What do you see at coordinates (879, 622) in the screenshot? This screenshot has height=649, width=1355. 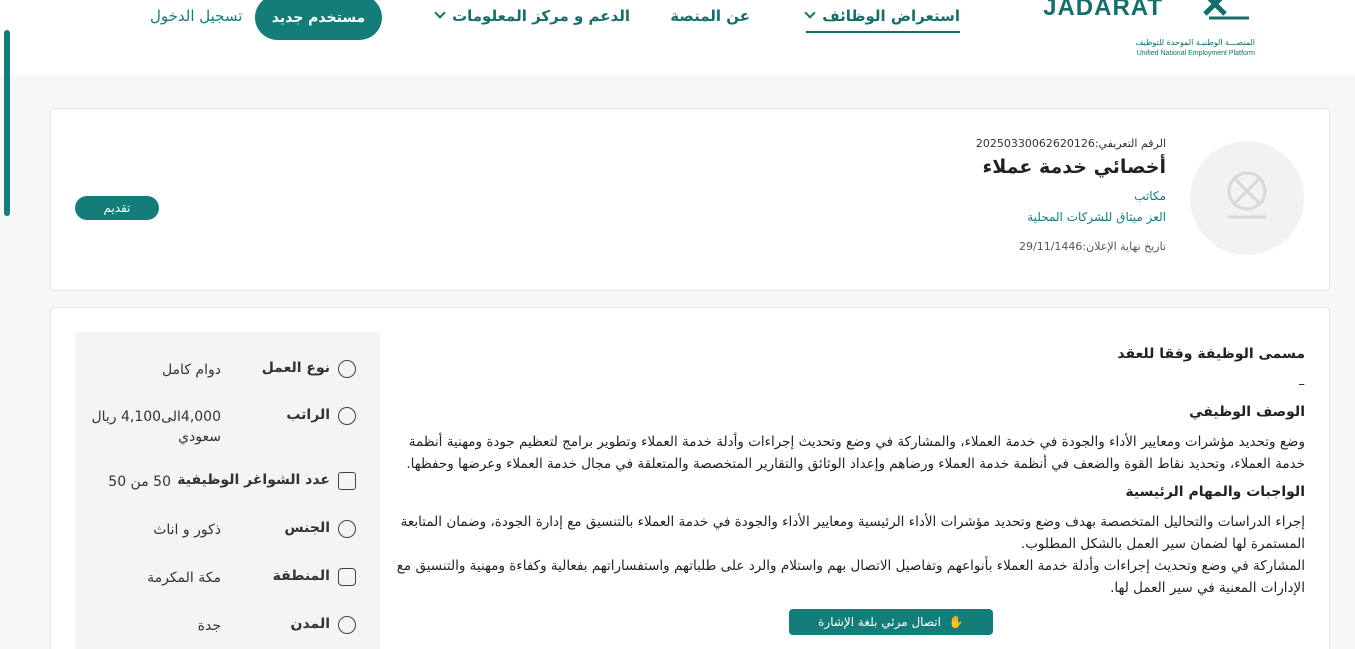 I see `sign-language-label: اتصال مرئي بلغة الإشارة` at bounding box center [879, 622].